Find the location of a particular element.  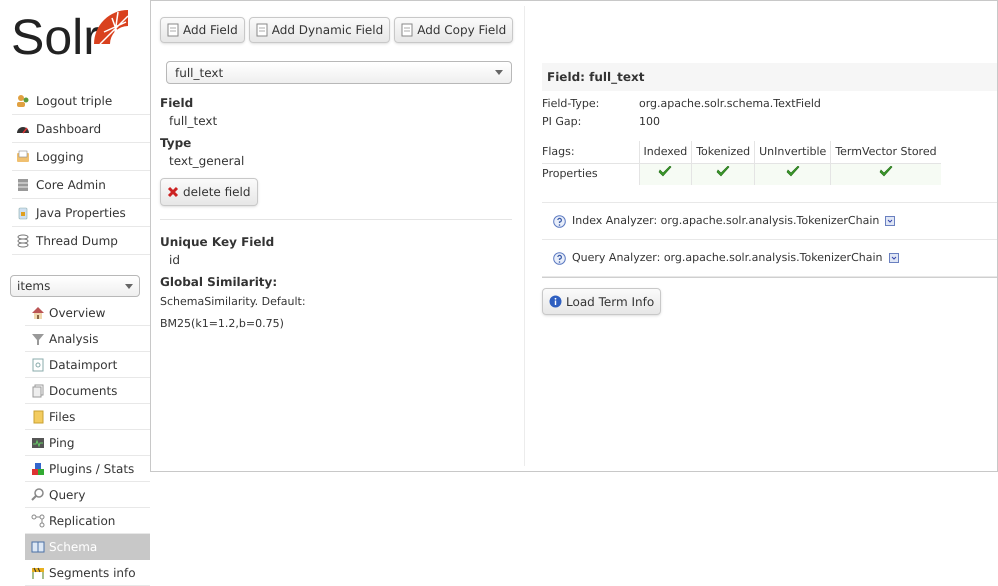

property-value: 100 is located at coordinates (649, 122).